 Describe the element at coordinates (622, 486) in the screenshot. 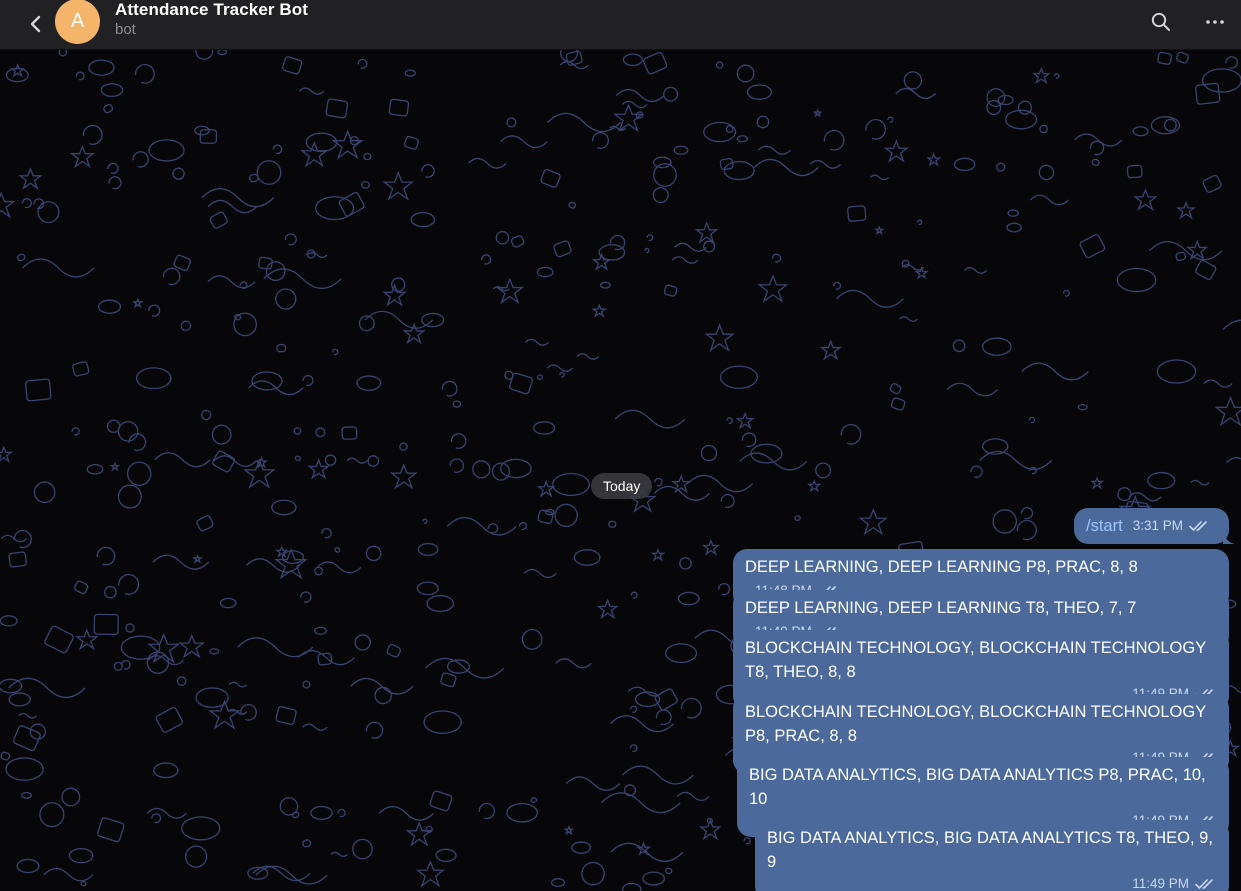

I see `date-separator: Today` at that location.